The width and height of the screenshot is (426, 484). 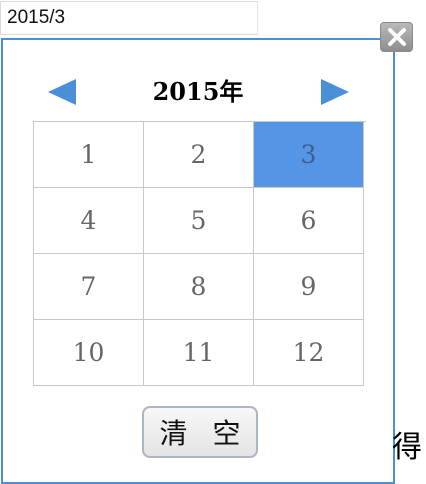 What do you see at coordinates (89, 155) in the screenshot?
I see `month-cell-1: 1` at bounding box center [89, 155].